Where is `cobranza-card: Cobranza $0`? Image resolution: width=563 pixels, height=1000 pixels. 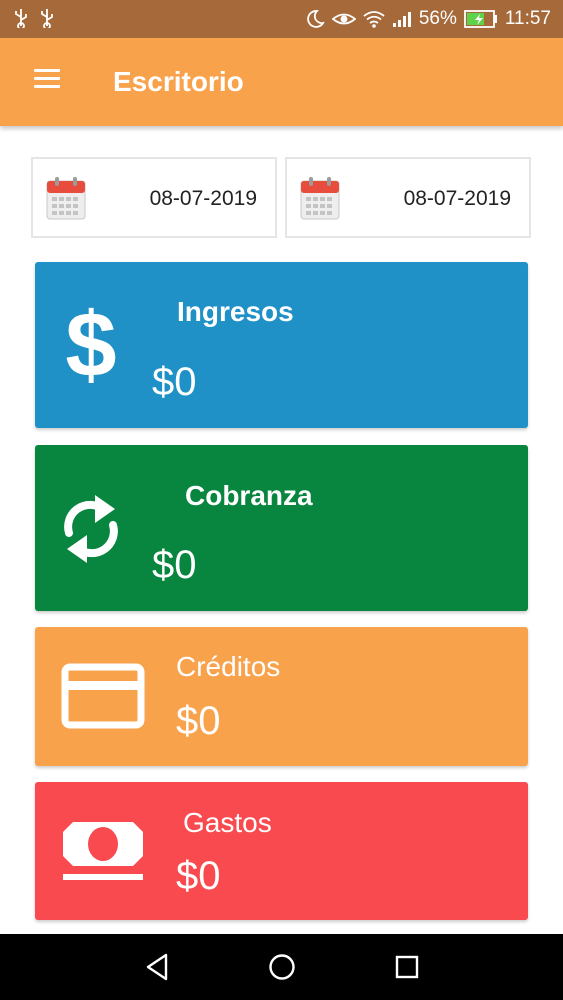 cobranza-card: Cobranza $0 is located at coordinates (281, 528).